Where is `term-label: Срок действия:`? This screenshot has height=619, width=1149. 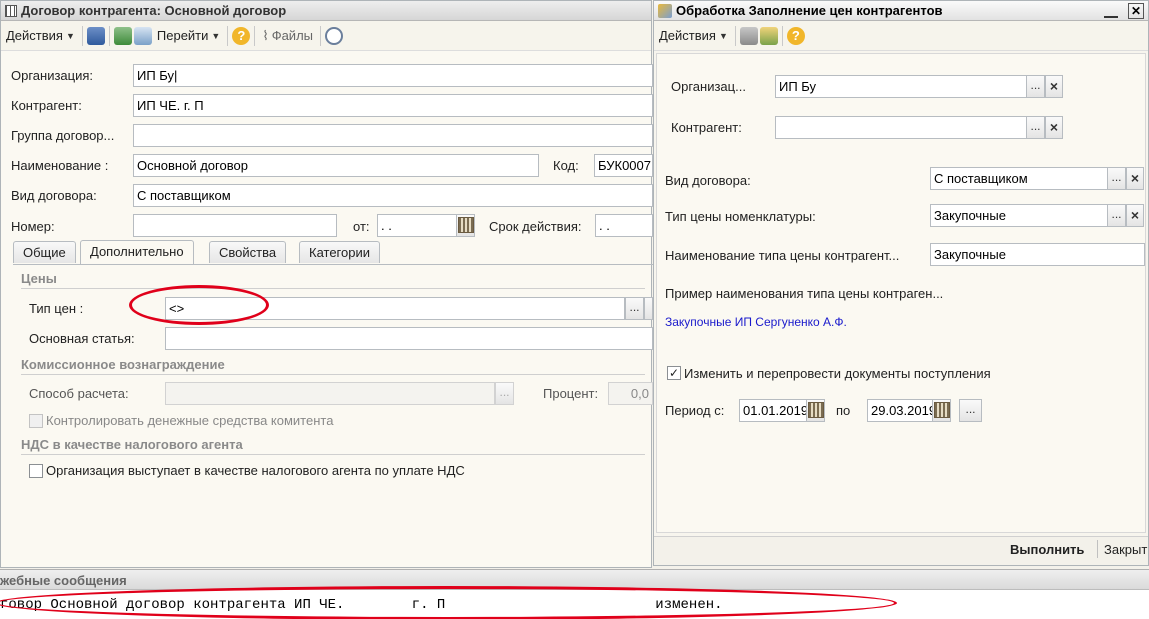
term-label: Срок действия: is located at coordinates (535, 226).